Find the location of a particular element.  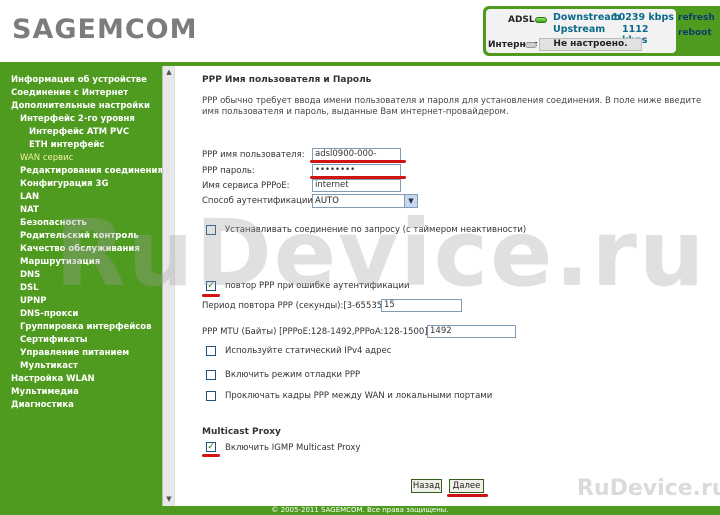

watermark-corner: RuDevice.ru is located at coordinates (648, 488).